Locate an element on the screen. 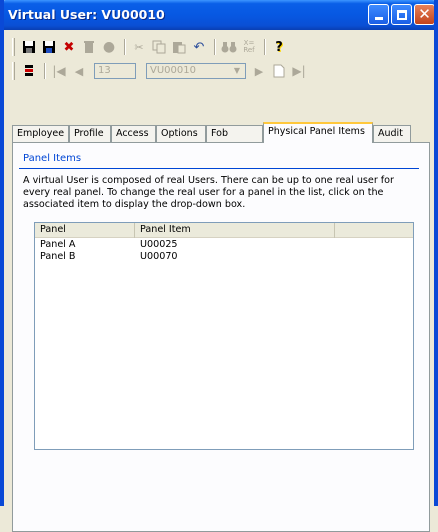 Image resolution: width=438 pixels, height=532 pixels. help-button: ? is located at coordinates (279, 47).